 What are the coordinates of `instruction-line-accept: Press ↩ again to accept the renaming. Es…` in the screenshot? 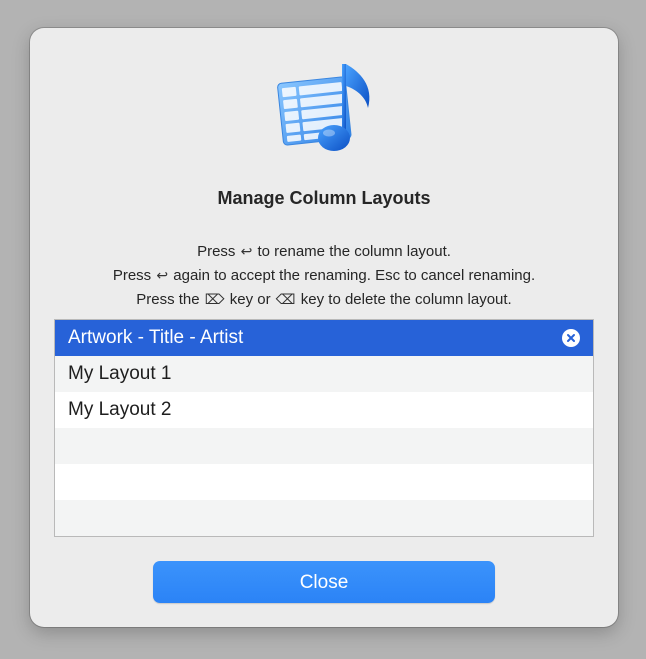 It's located at (324, 276).